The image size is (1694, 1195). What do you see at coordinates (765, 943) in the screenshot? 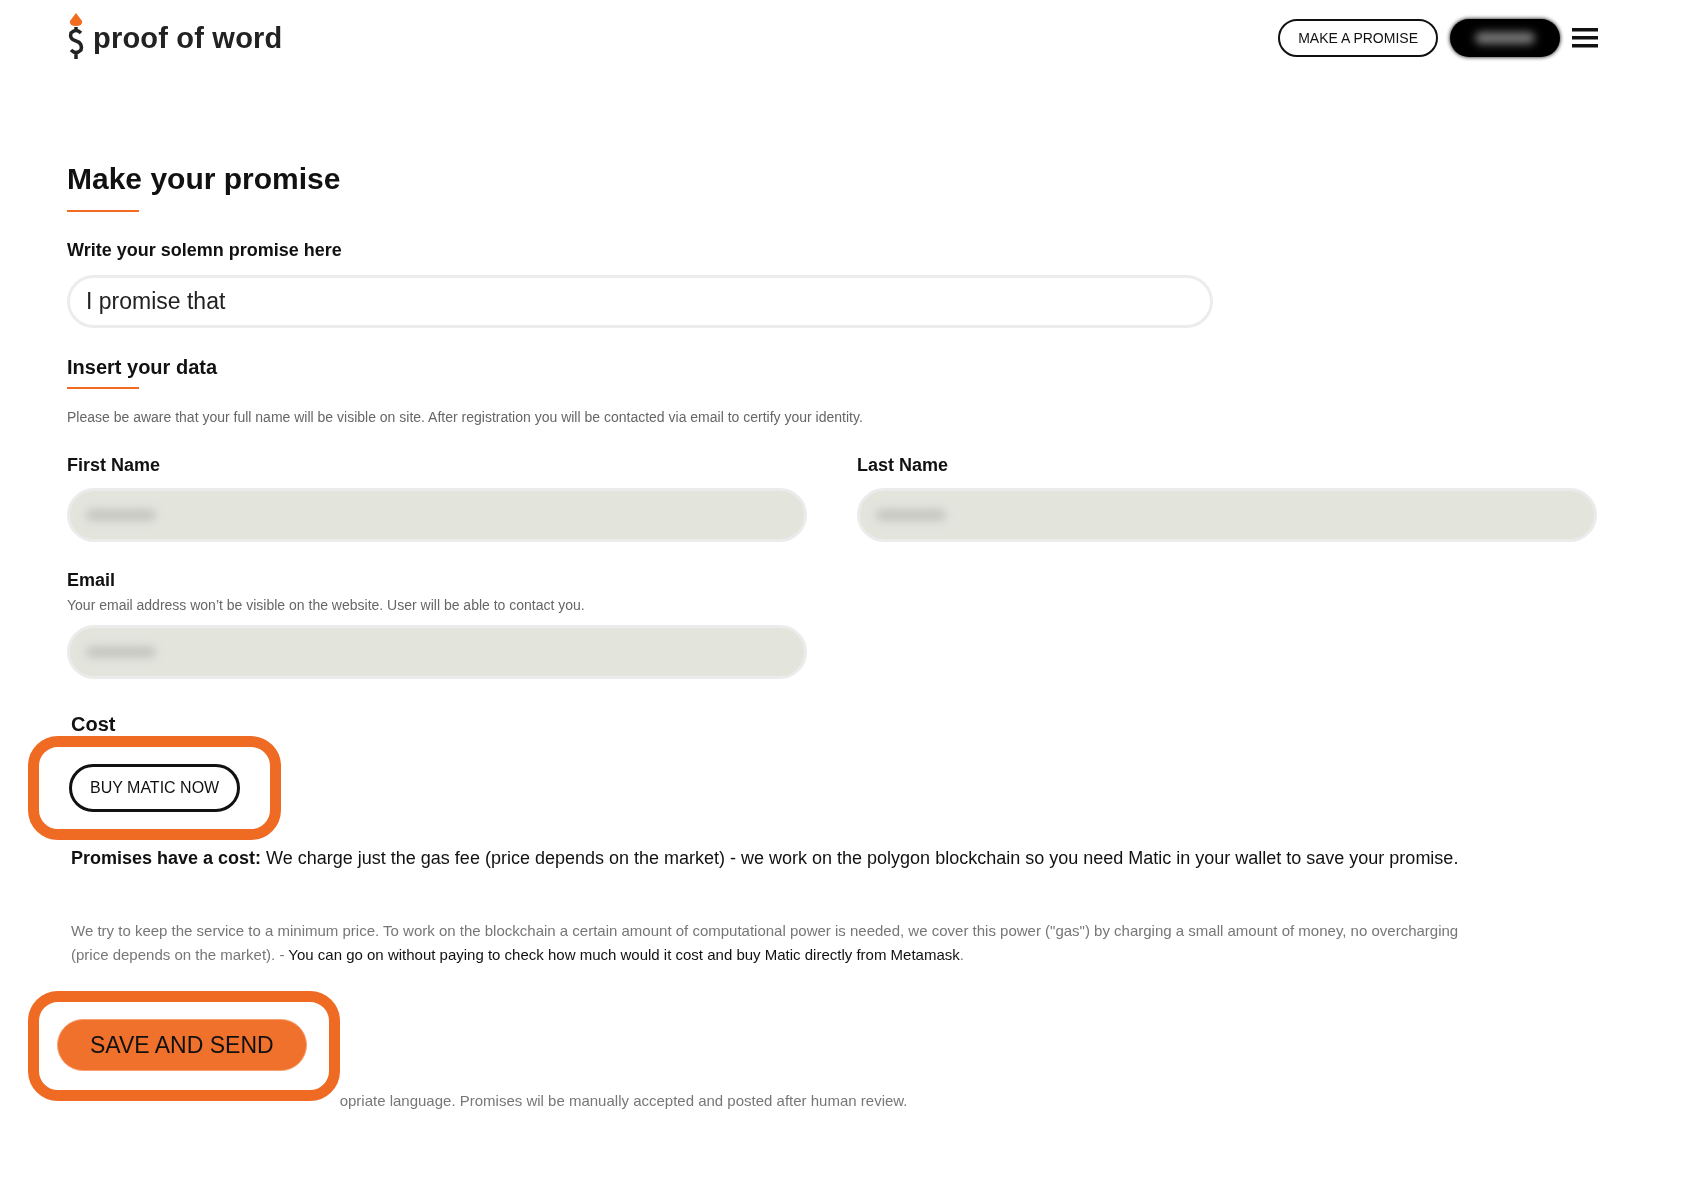
I see `cost-details: We try to keep the service to a minimum price. To work on the blockchain a certain amount of computational power is needed, we cover this power ("gas") by charging a small amount of money, no overcharging (price depends on the market). - You can go on without paying to check how much would it cost and buy Matic directly from Metamask.` at bounding box center [765, 943].